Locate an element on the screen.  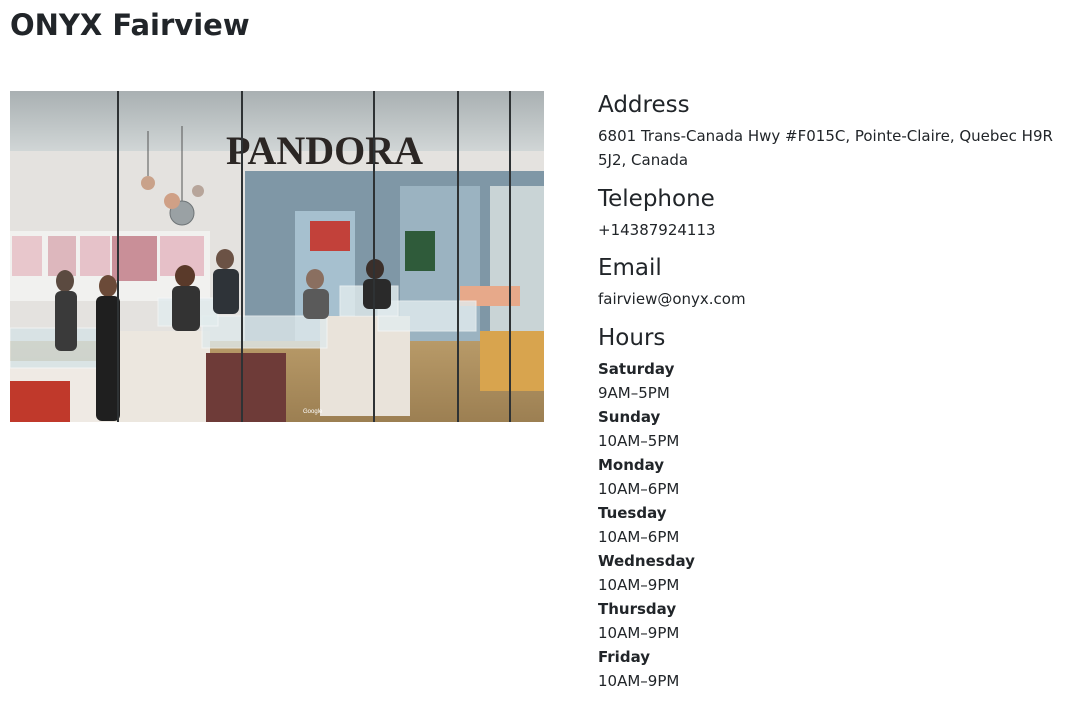
hours-heading: Hours is located at coordinates (632, 338).